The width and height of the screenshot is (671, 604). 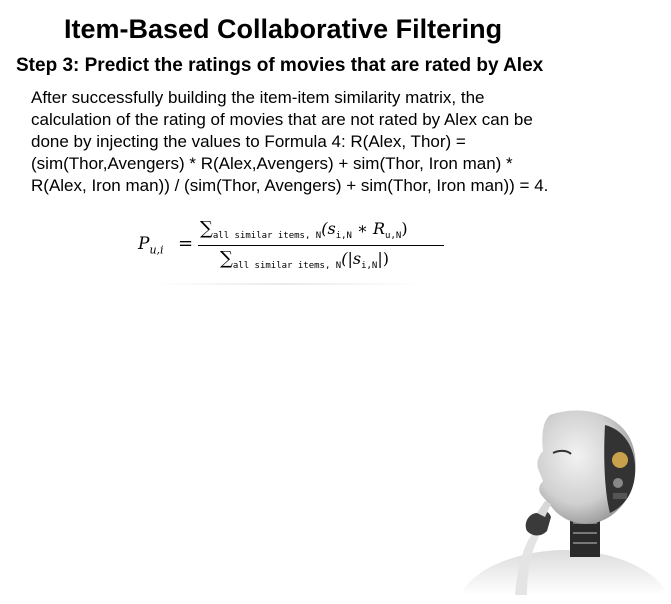 I want to click on numerator-close: ), so click(x=404, y=228).